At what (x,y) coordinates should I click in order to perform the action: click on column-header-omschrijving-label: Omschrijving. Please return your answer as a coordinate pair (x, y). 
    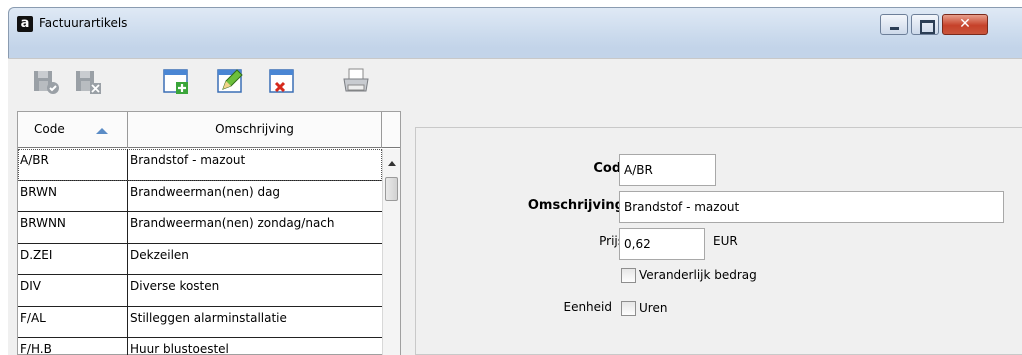
    Looking at the image, I should click on (254, 129).